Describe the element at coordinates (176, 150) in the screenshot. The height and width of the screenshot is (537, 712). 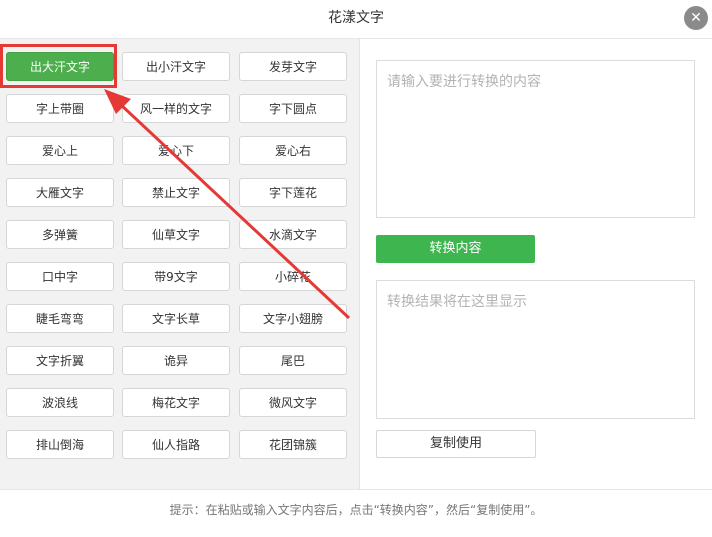
I see `style-button: 爱心下` at that location.